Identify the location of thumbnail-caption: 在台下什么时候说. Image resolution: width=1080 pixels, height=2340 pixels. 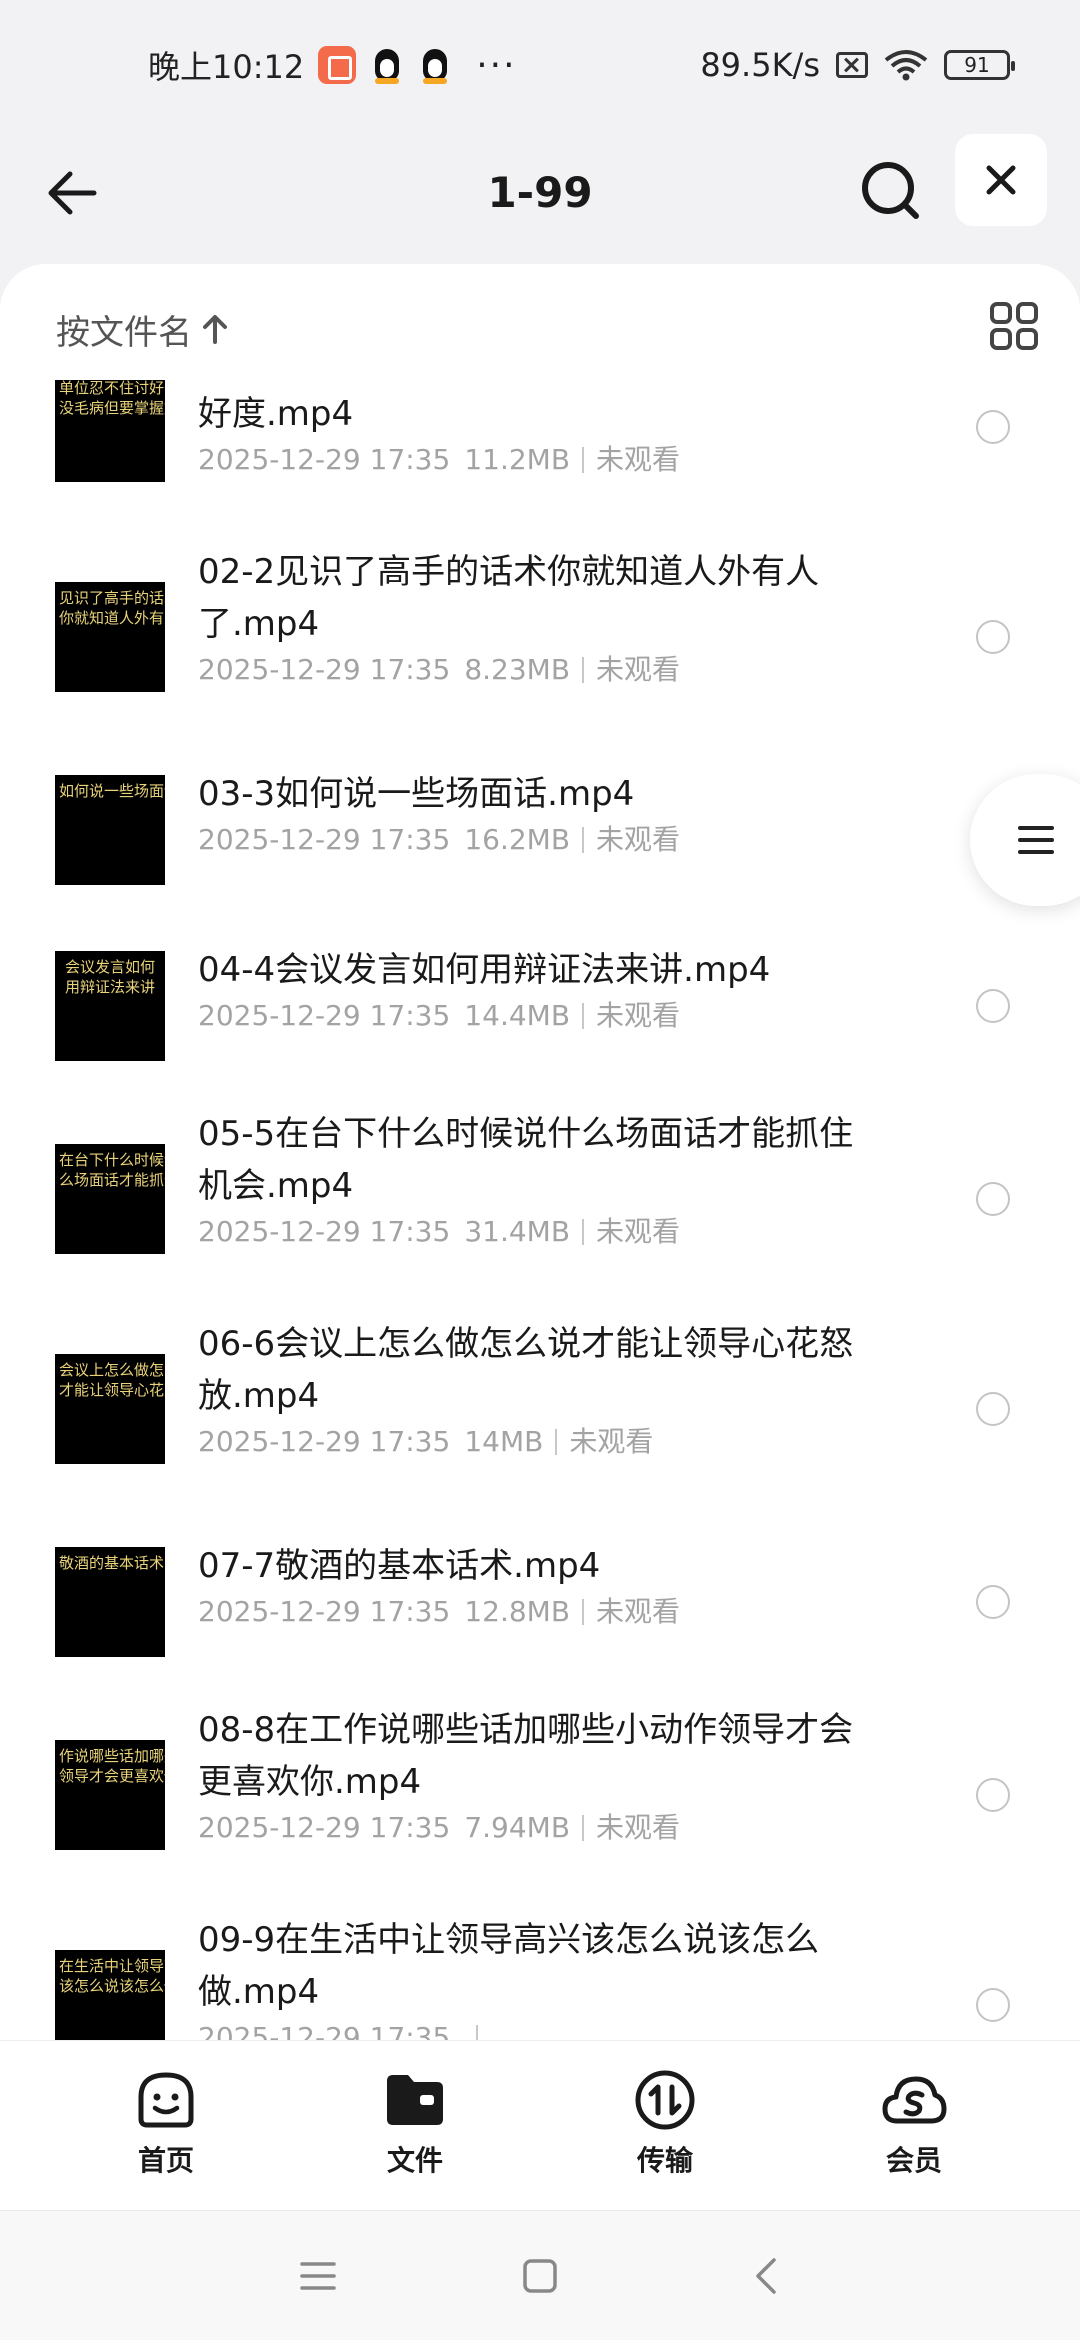
(112, 1160).